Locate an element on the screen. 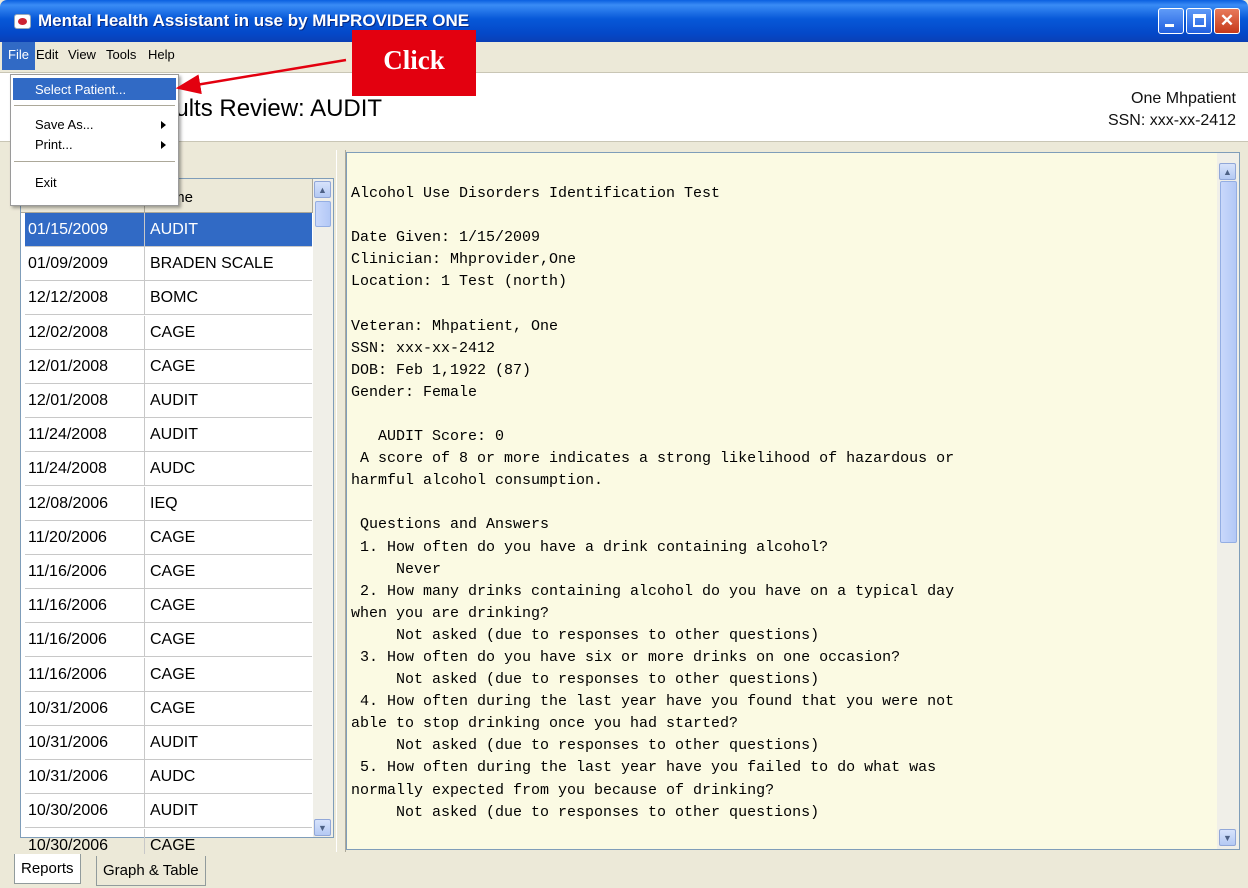 The width and height of the screenshot is (1248, 888). table-row: 10/31/2006 CAGE is located at coordinates (168, 708).